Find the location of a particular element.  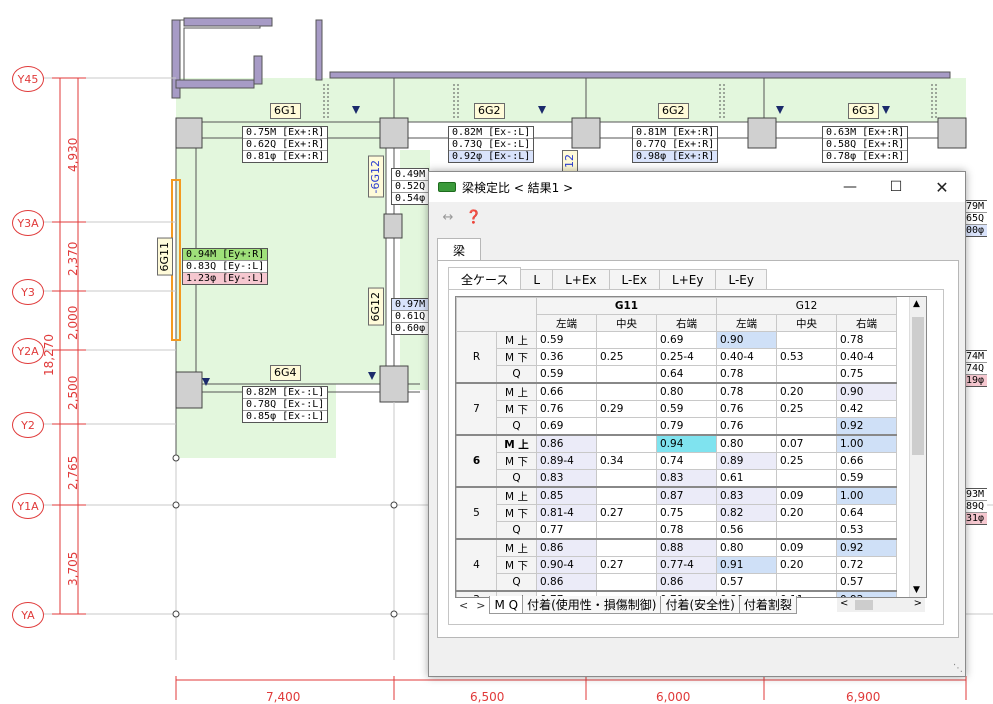

ratio-cell: 0.09 is located at coordinates (806, 547).